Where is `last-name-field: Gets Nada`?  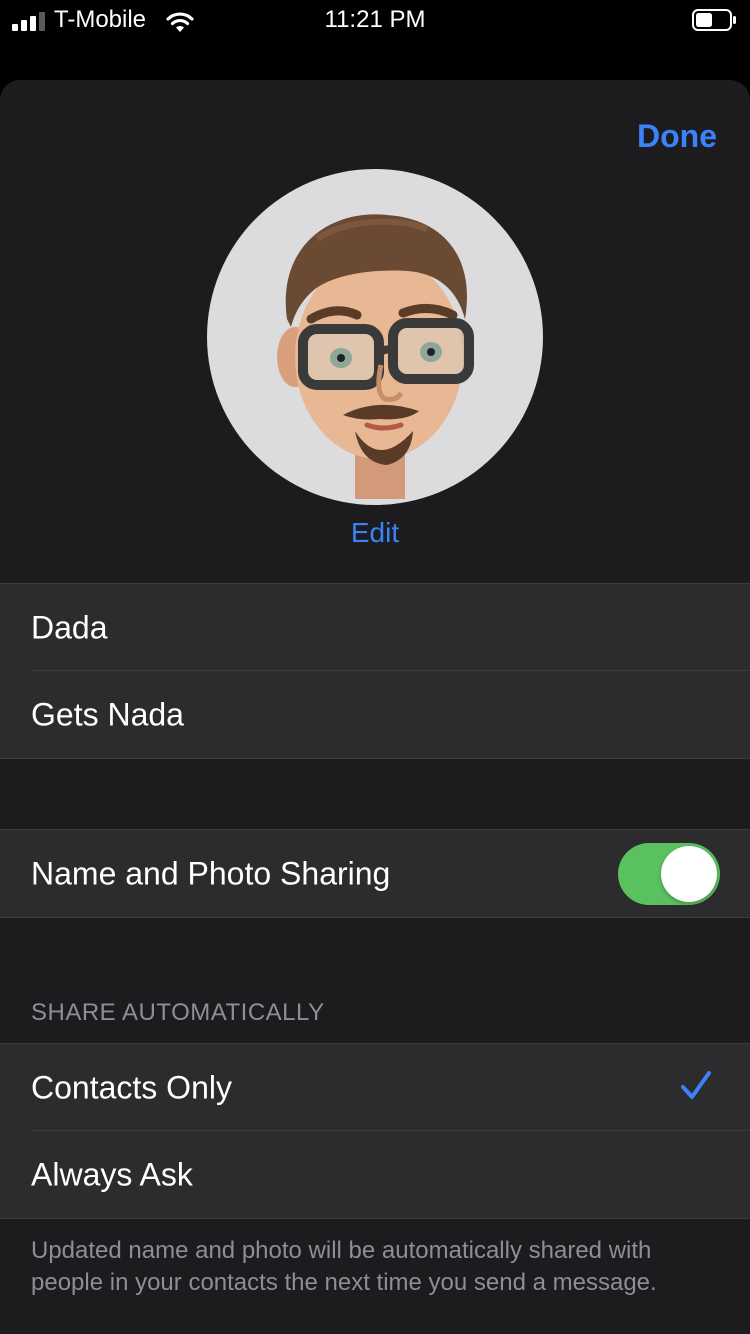 last-name-field: Gets Nada is located at coordinates (375, 714).